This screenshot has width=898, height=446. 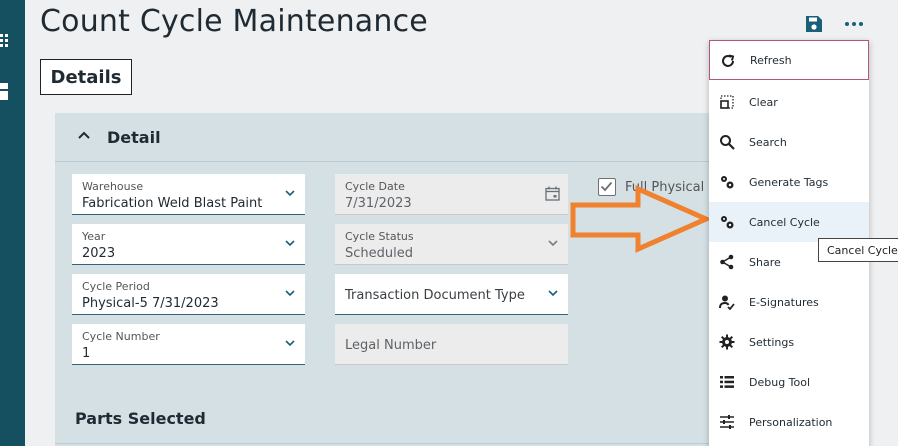 What do you see at coordinates (86, 77) in the screenshot?
I see `tab-details: Details` at bounding box center [86, 77].